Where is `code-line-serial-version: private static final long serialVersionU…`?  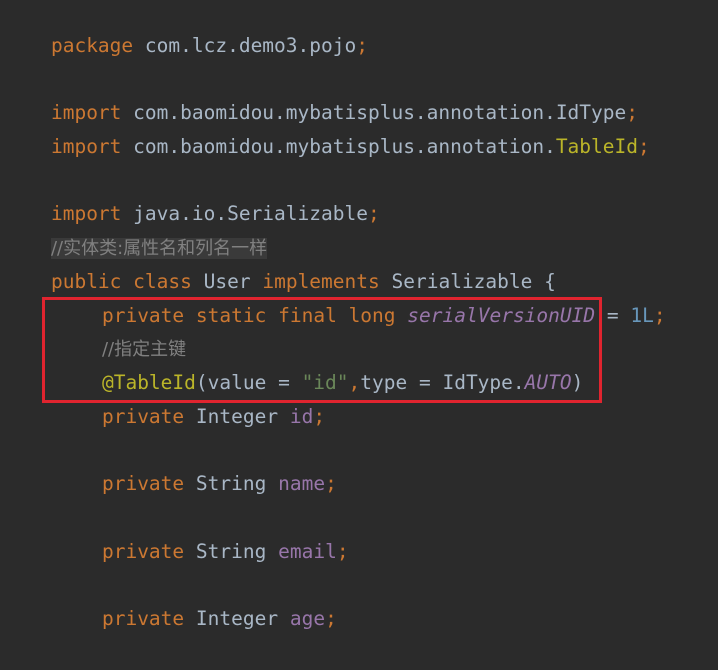
code-line-serial-version: private static final long serialVersionU… is located at coordinates (335, 296).